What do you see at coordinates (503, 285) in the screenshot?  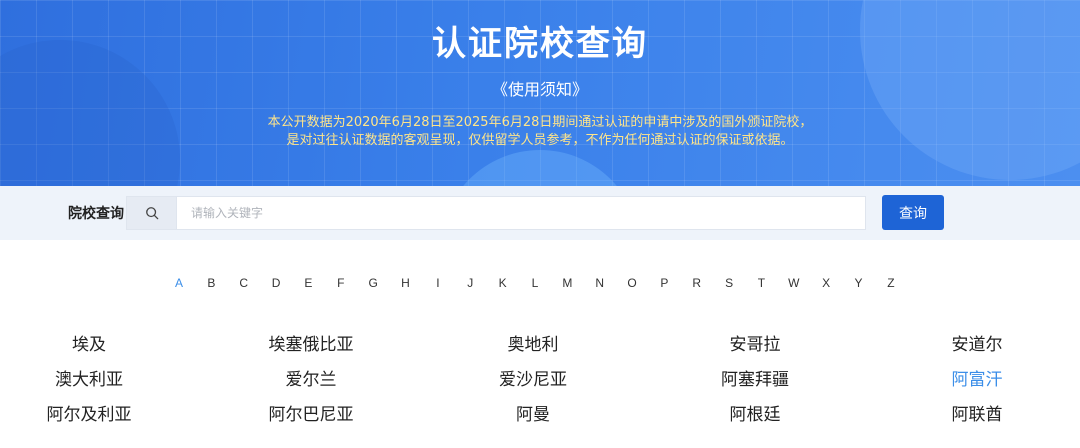 I see `letter-filter-k: K` at bounding box center [503, 285].